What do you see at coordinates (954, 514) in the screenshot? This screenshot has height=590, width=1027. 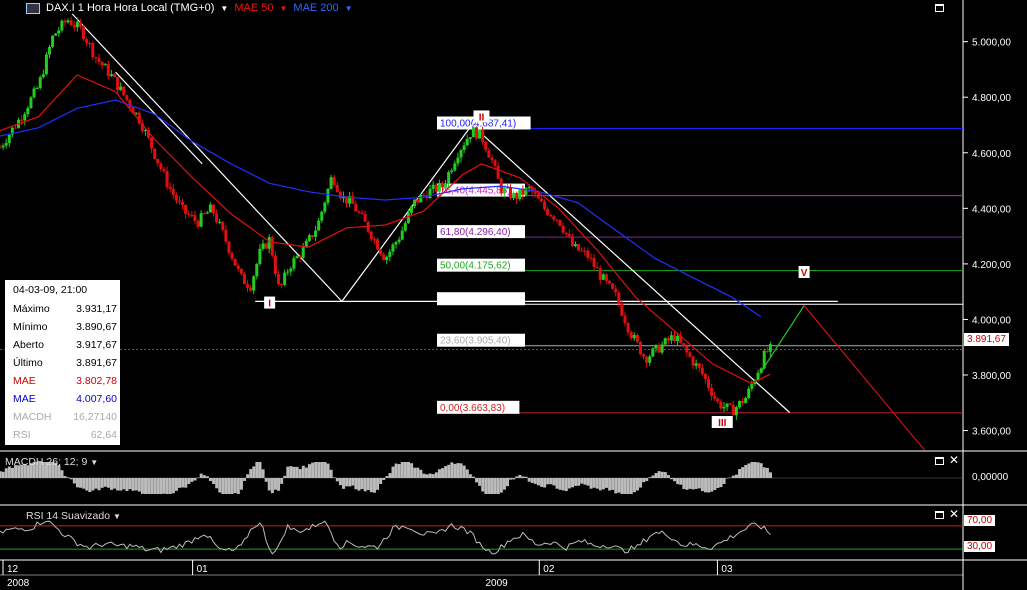 I see `rsi-close-icon: ✕` at bounding box center [954, 514].